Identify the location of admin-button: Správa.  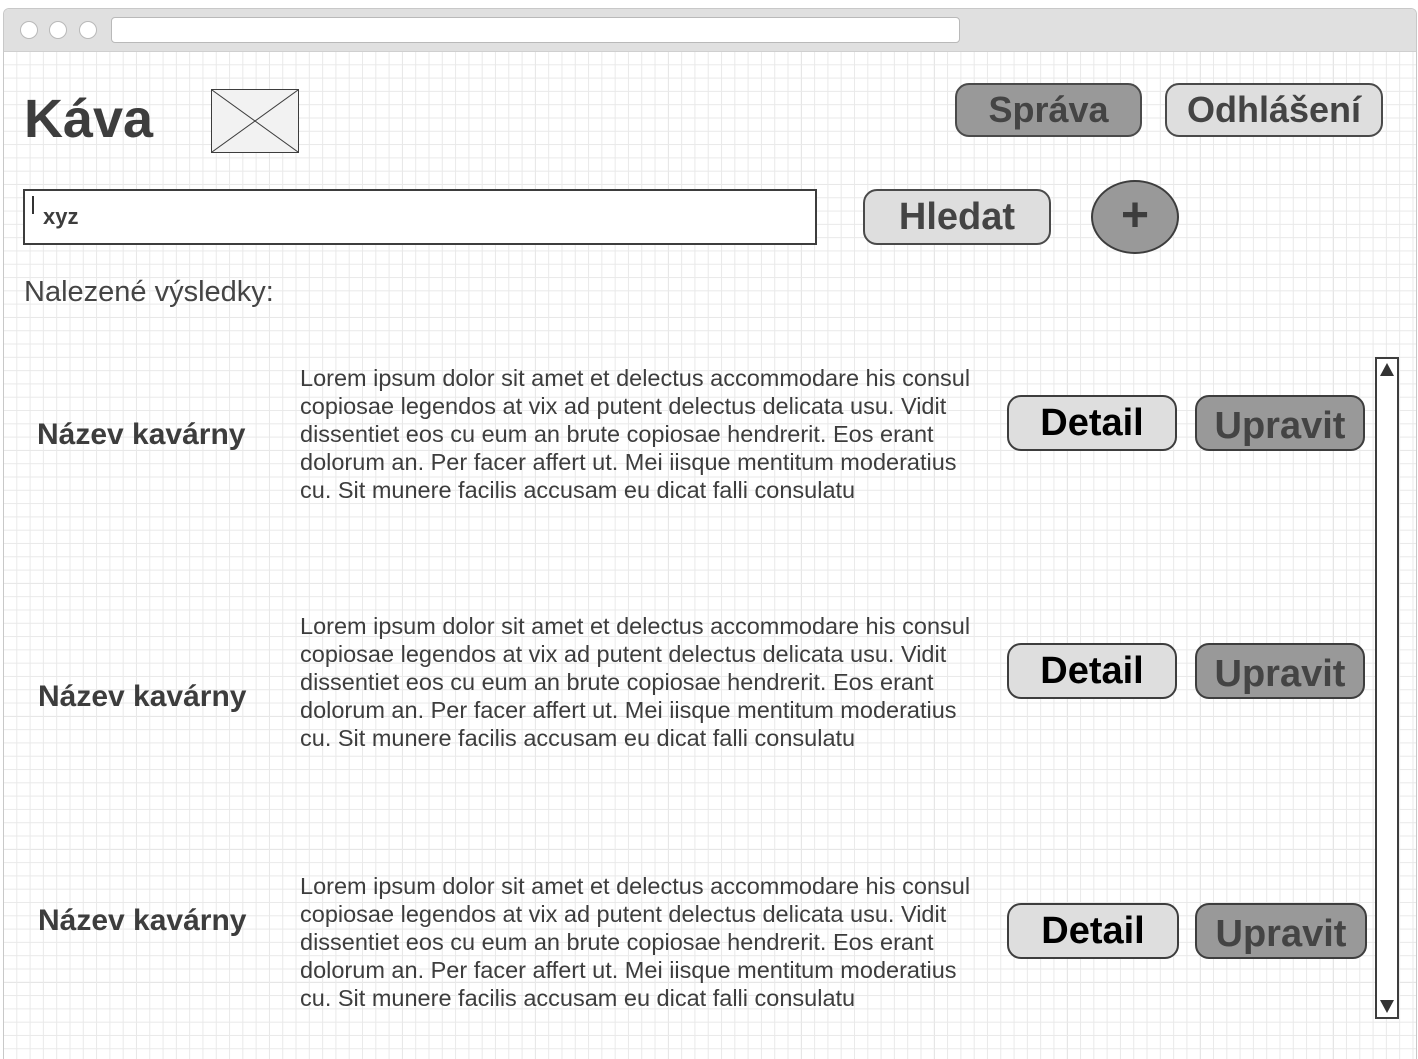
(1048, 110).